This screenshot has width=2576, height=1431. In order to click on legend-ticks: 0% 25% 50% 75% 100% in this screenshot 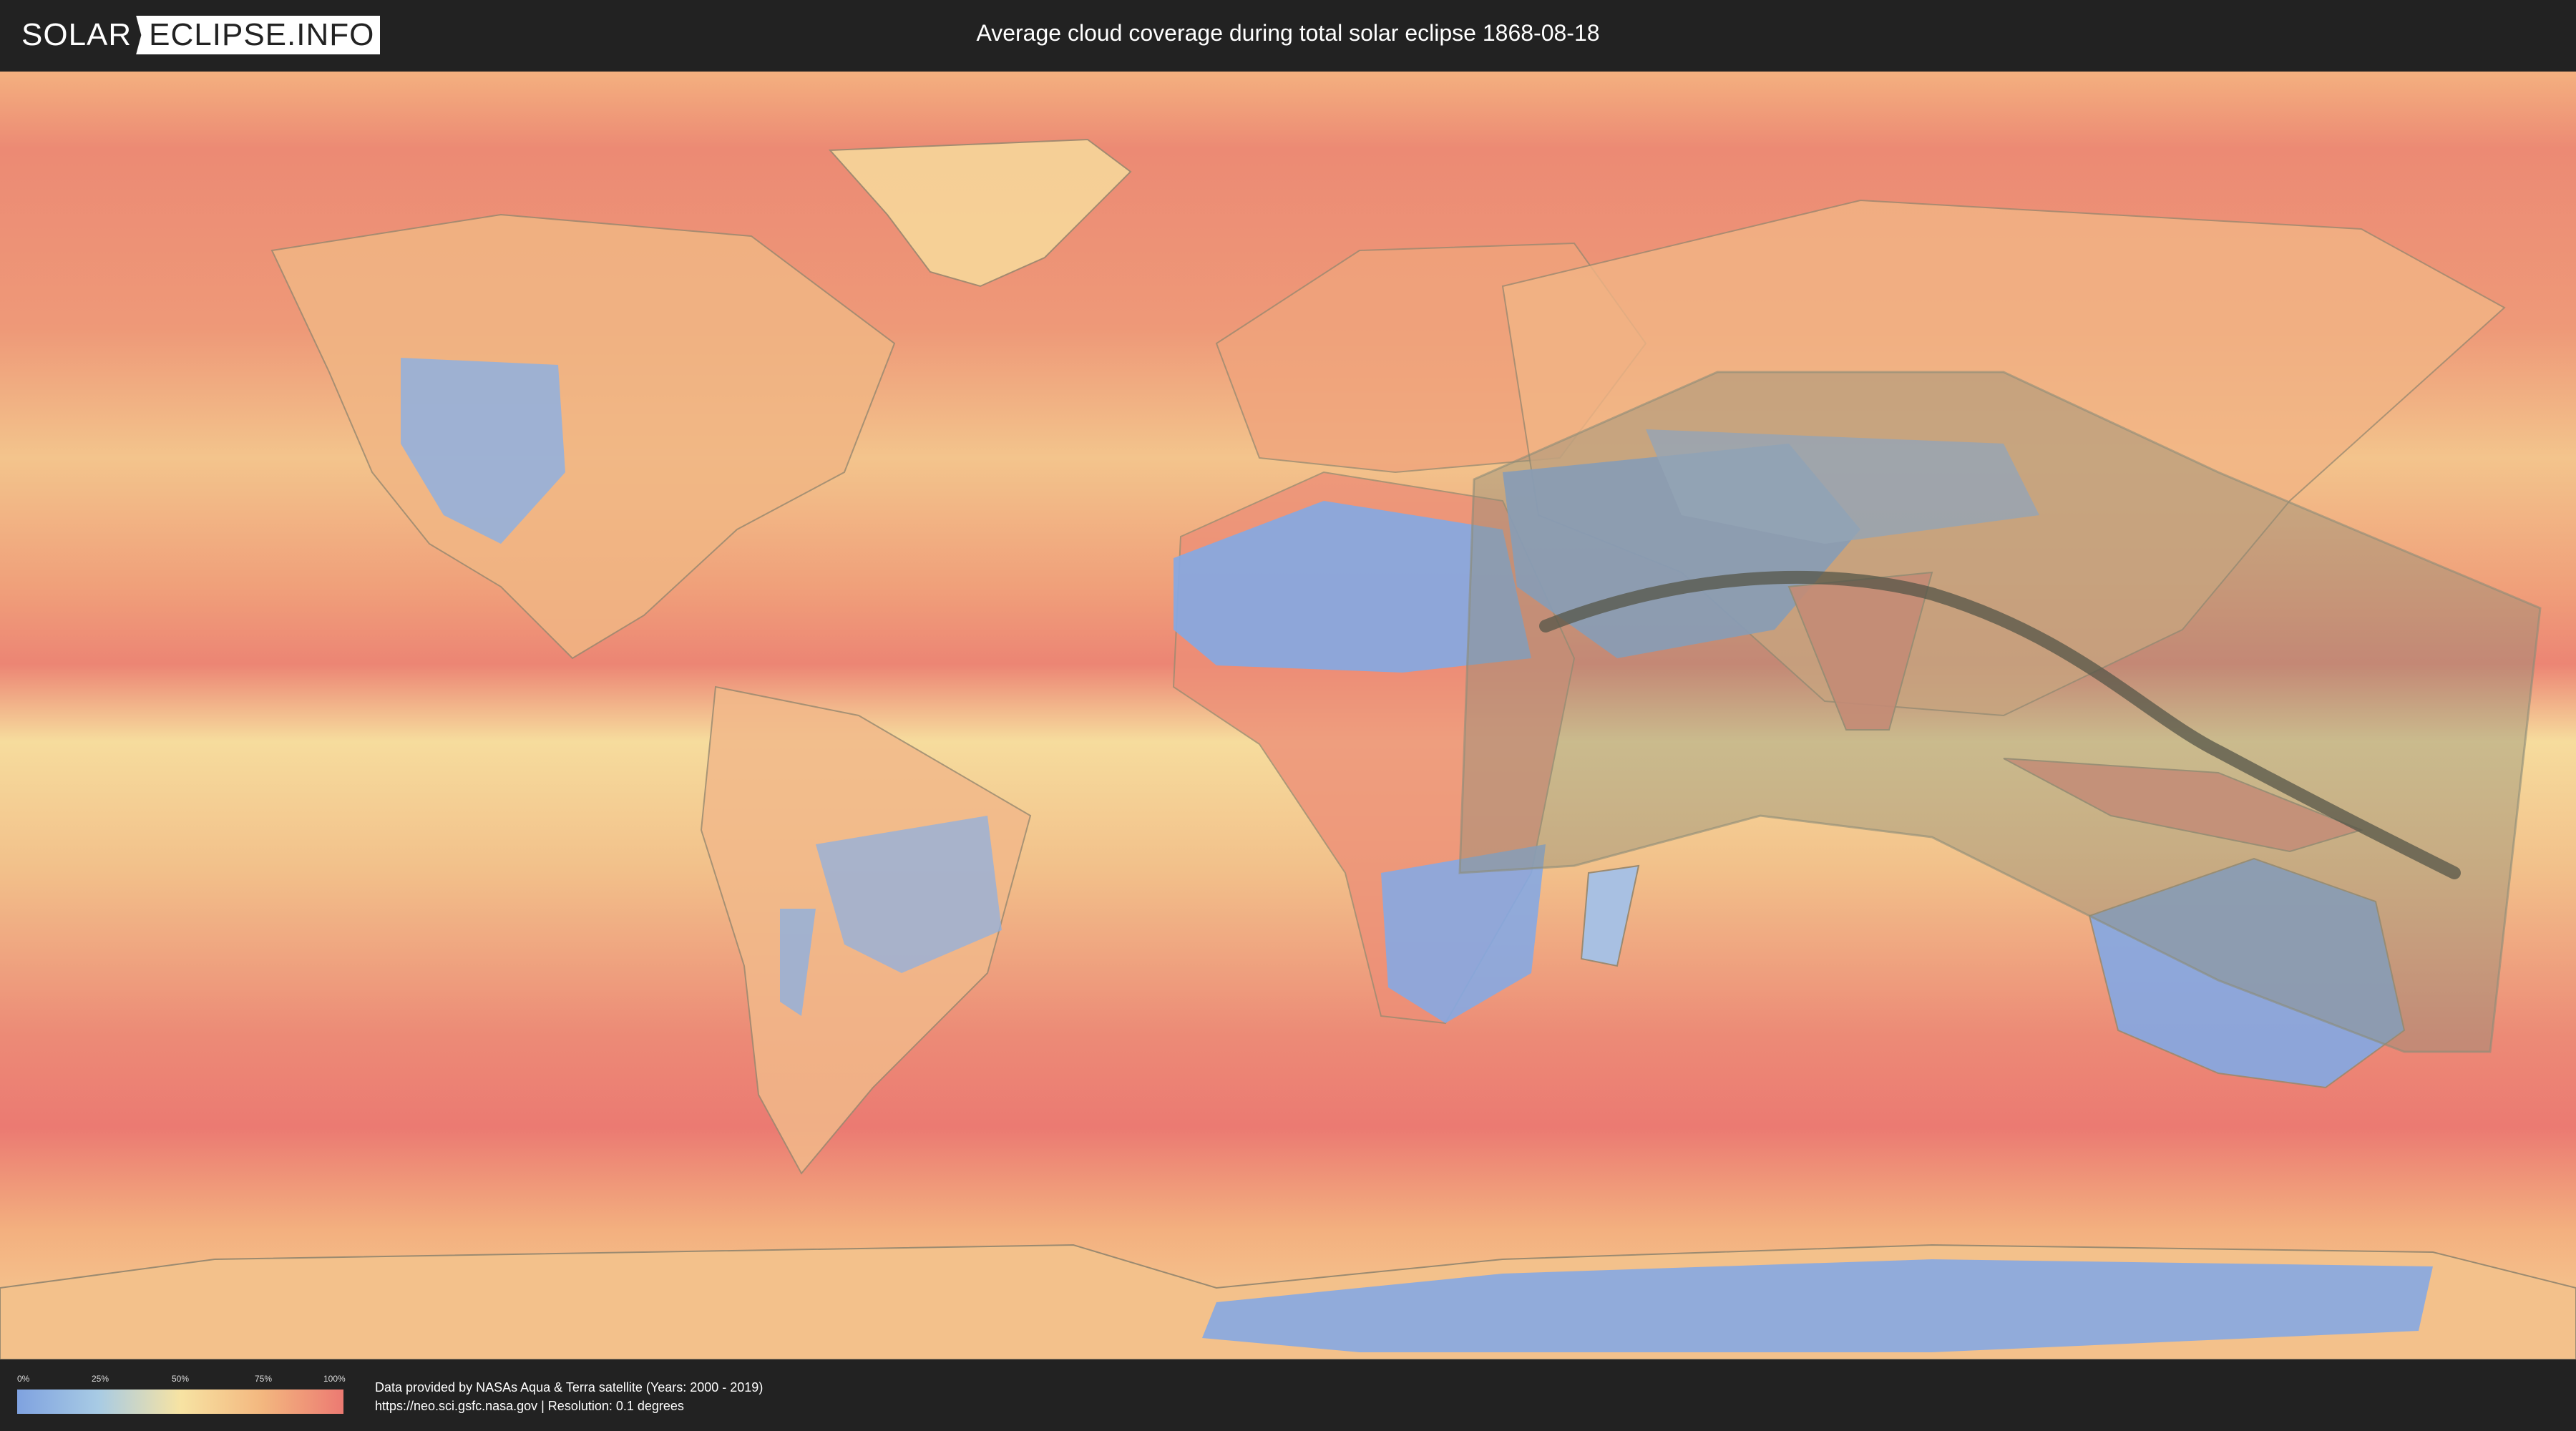, I will do `click(181, 1379)`.